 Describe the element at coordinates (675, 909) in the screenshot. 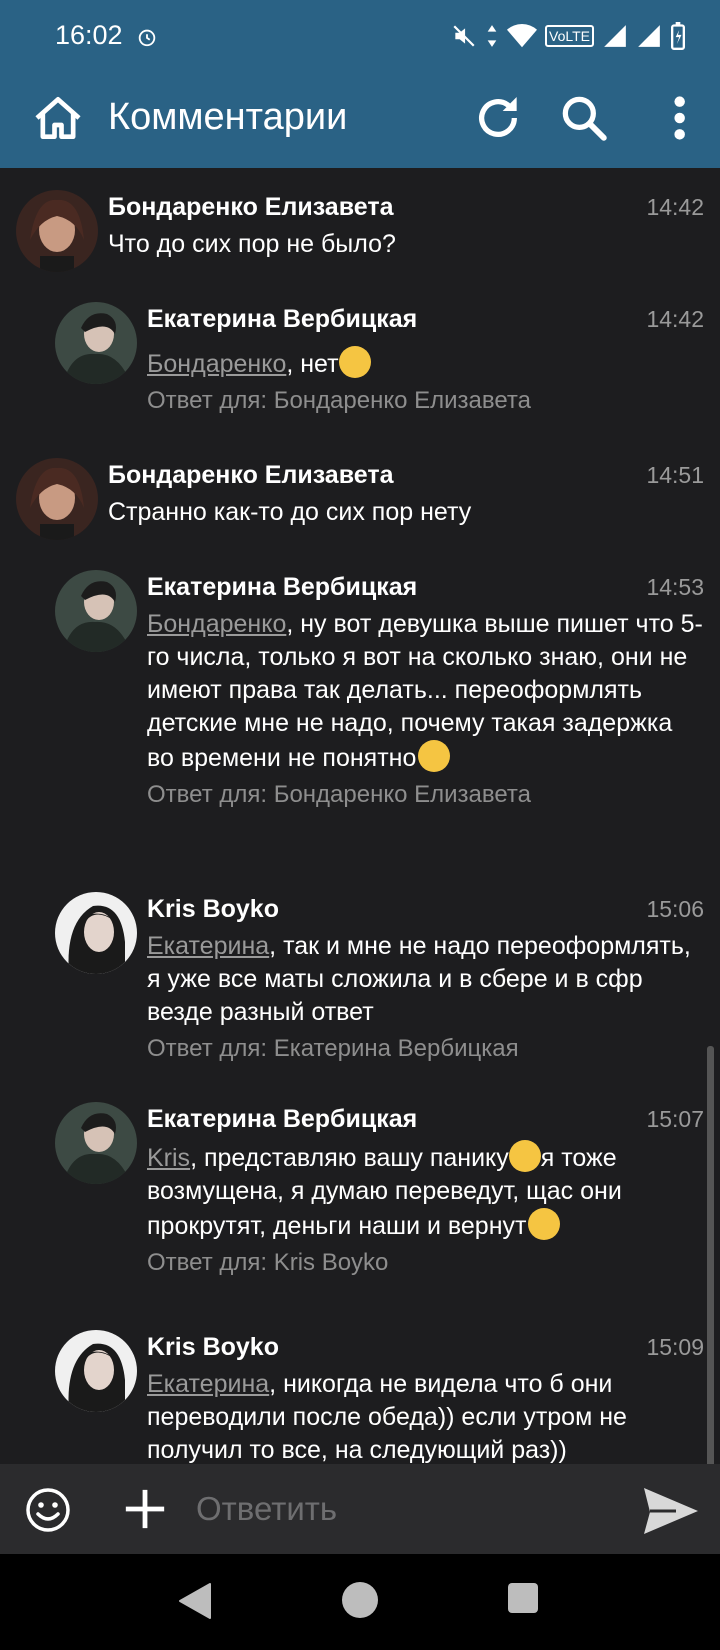

I see `comment-time: 15:06` at that location.